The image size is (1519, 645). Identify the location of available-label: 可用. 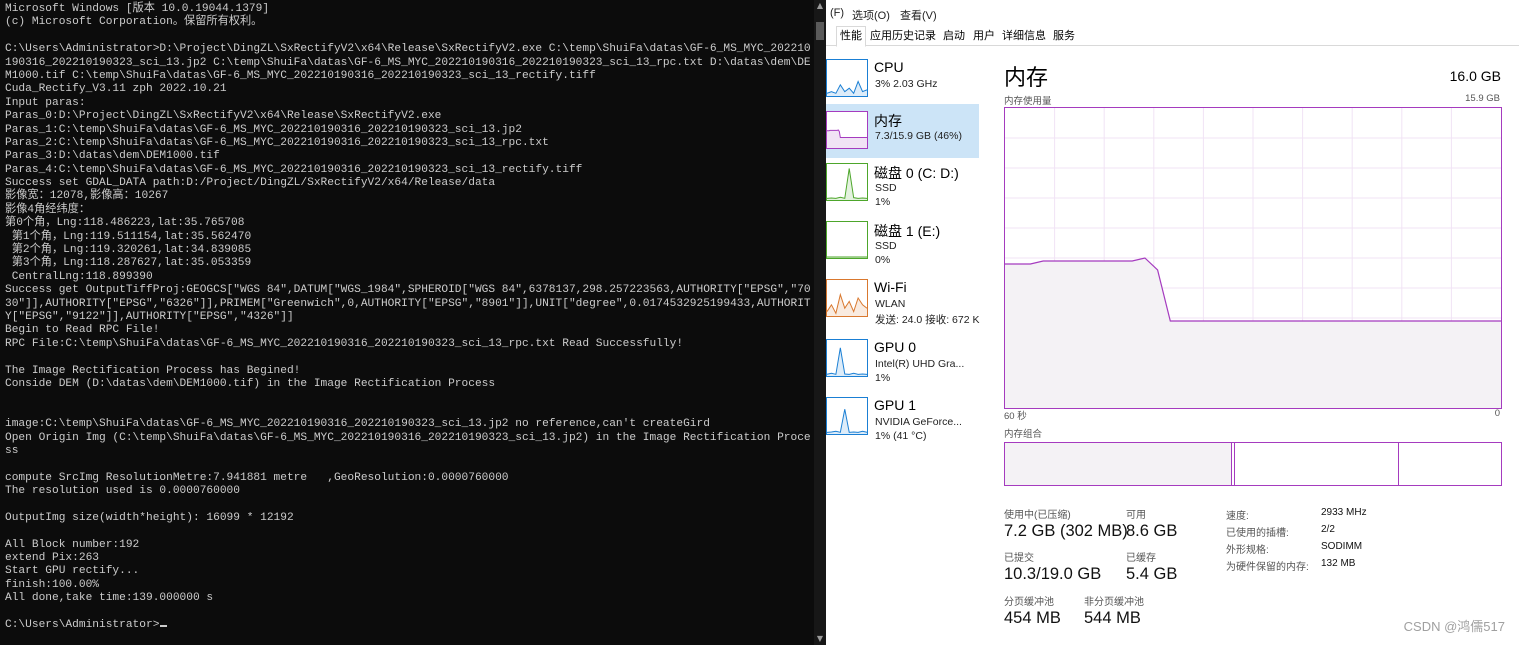
(1136, 515).